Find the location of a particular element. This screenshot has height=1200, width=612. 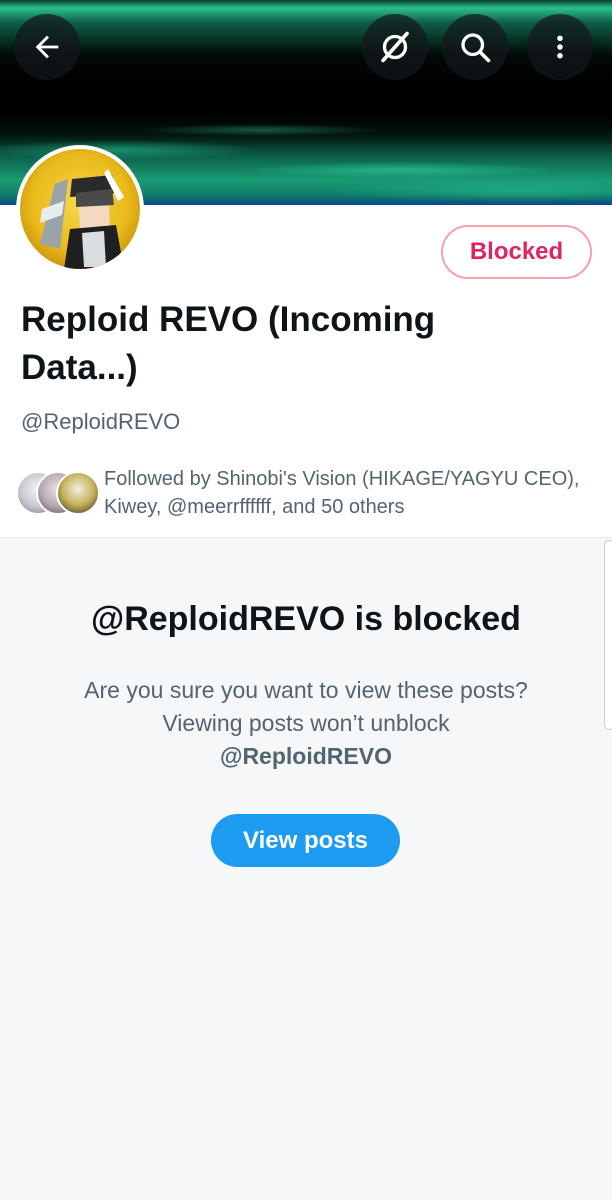

search-button is located at coordinates (475, 47).